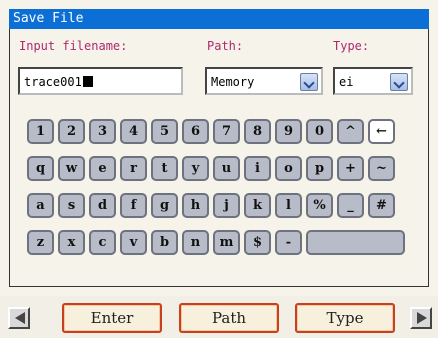 The height and width of the screenshot is (338, 438). I want to click on key-1-9: p, so click(319, 168).